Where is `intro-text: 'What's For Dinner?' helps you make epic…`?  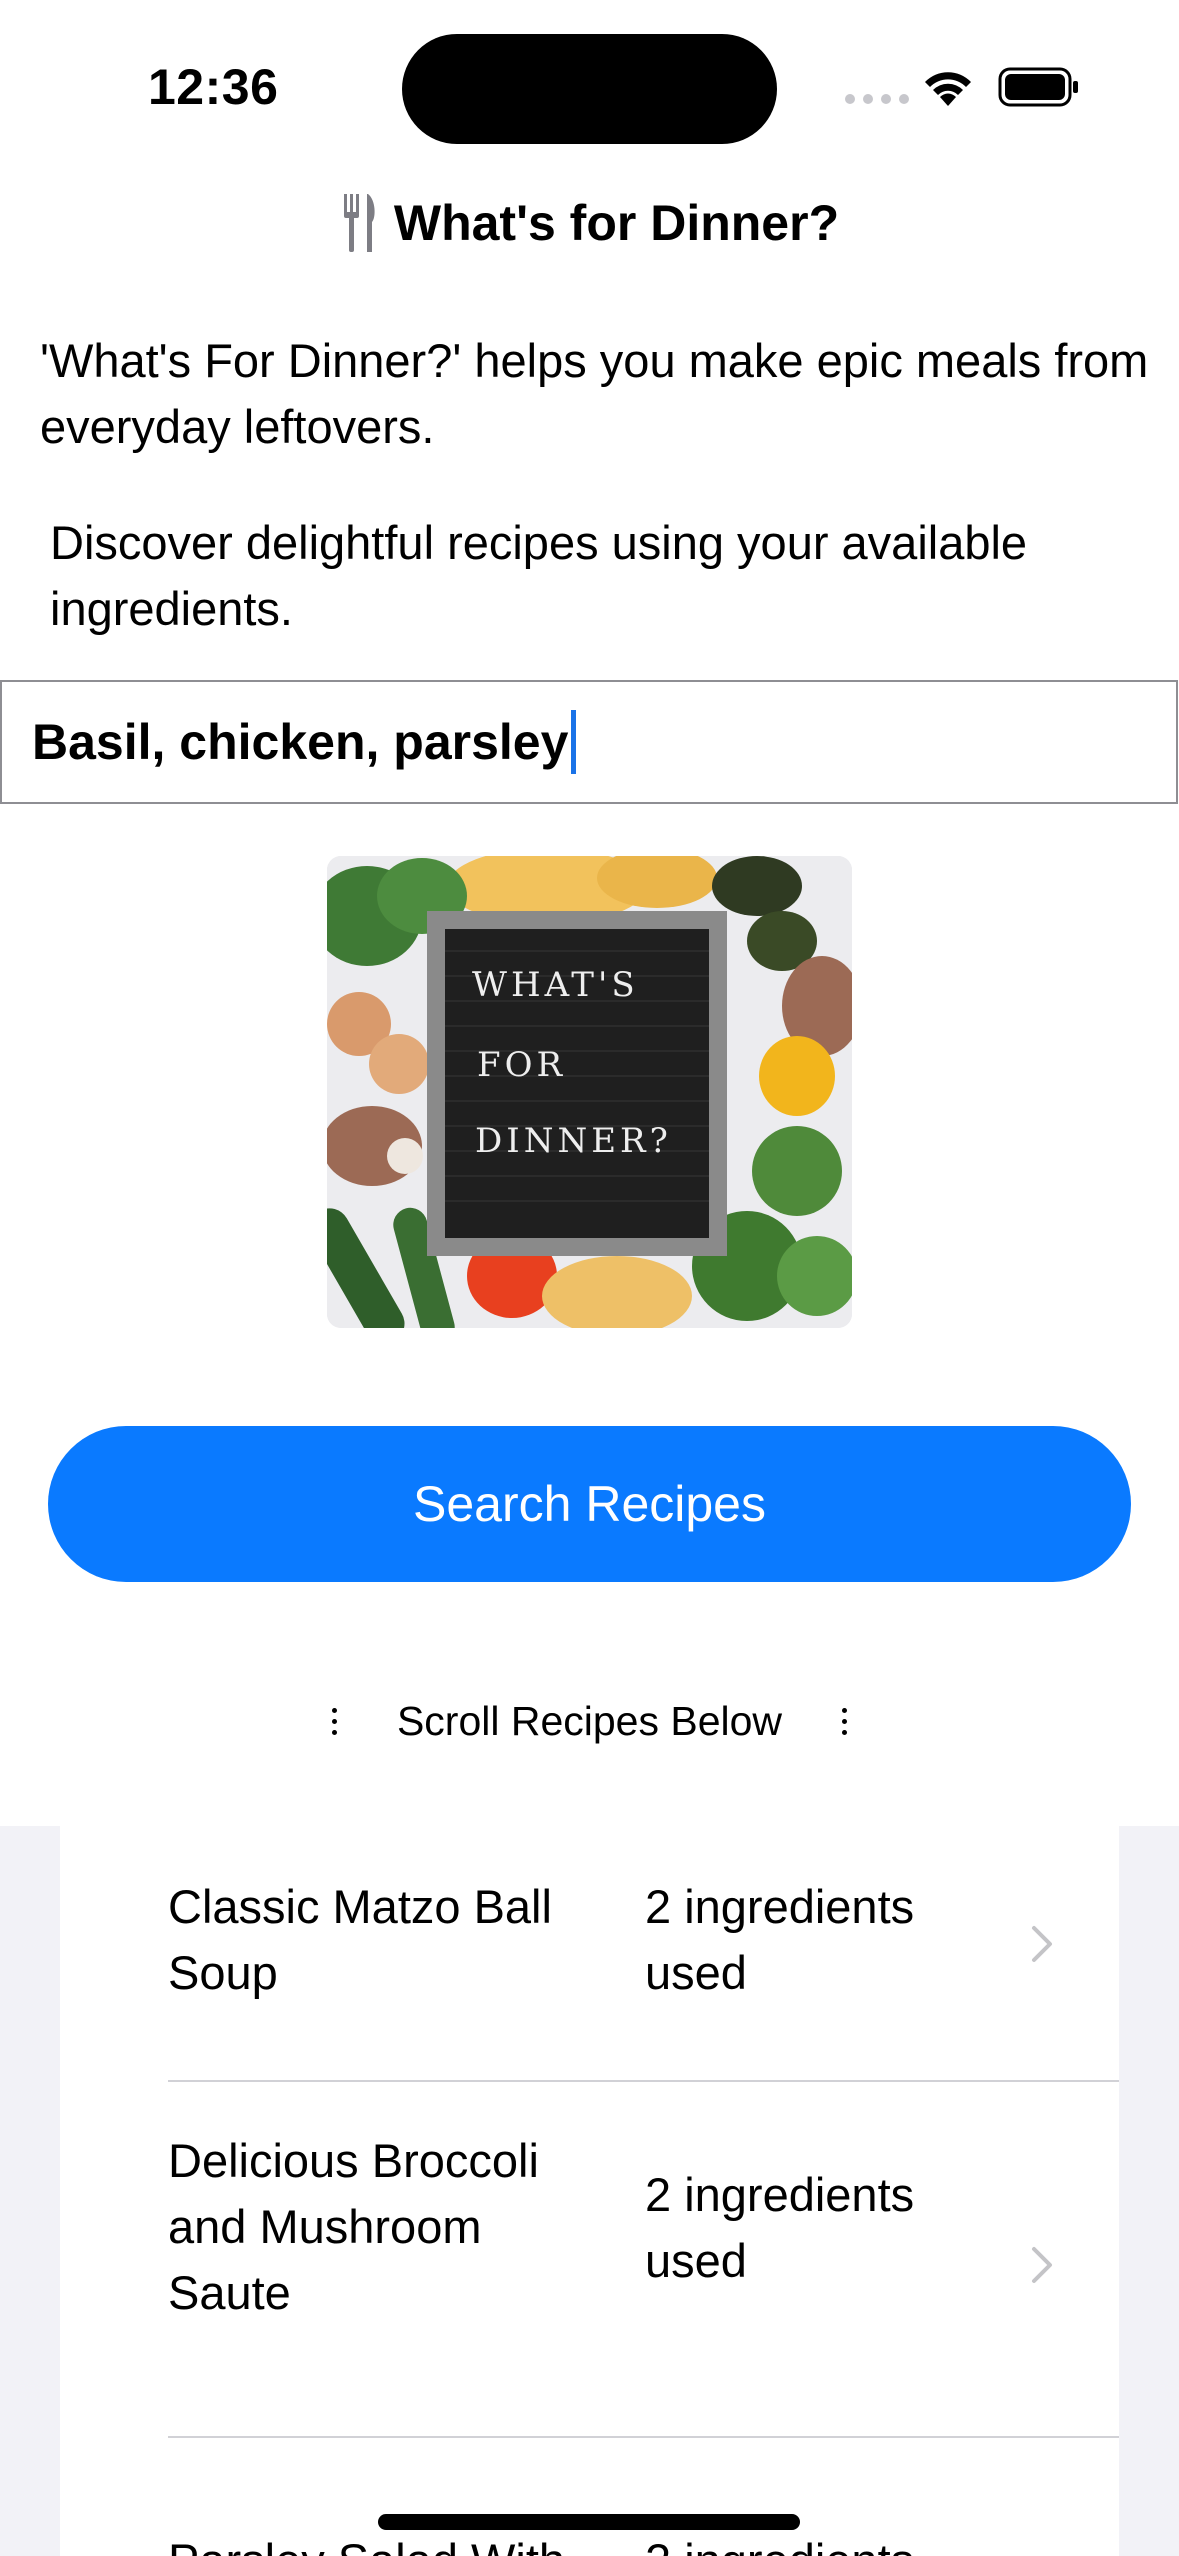 intro-text: 'What's For Dinner?' helps you make epic… is located at coordinates (594, 393).